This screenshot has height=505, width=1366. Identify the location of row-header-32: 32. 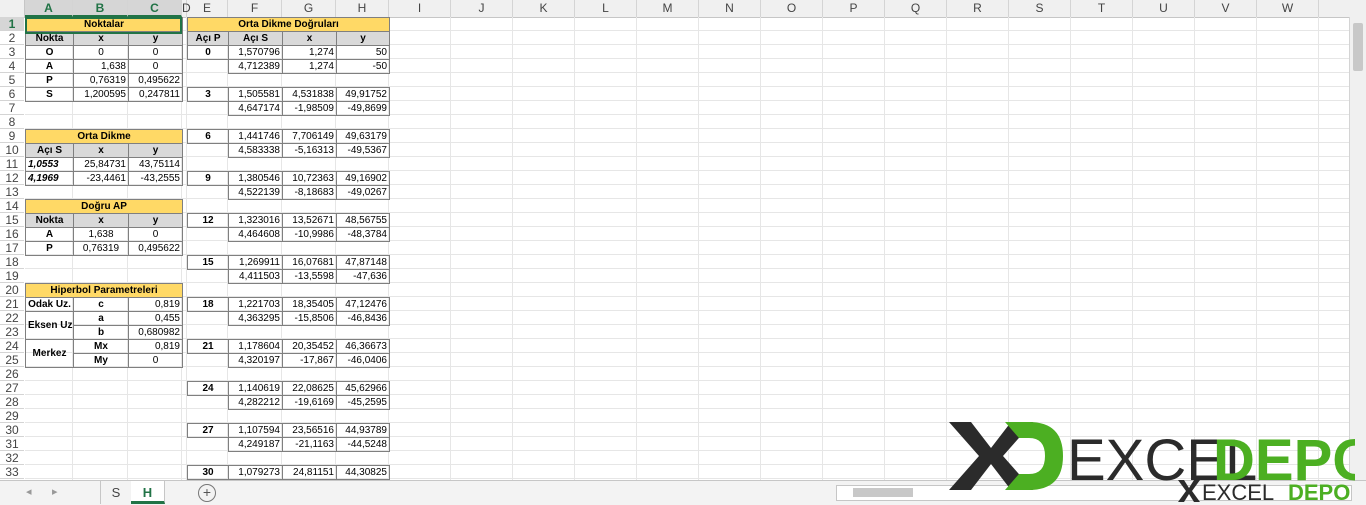
(12, 458).